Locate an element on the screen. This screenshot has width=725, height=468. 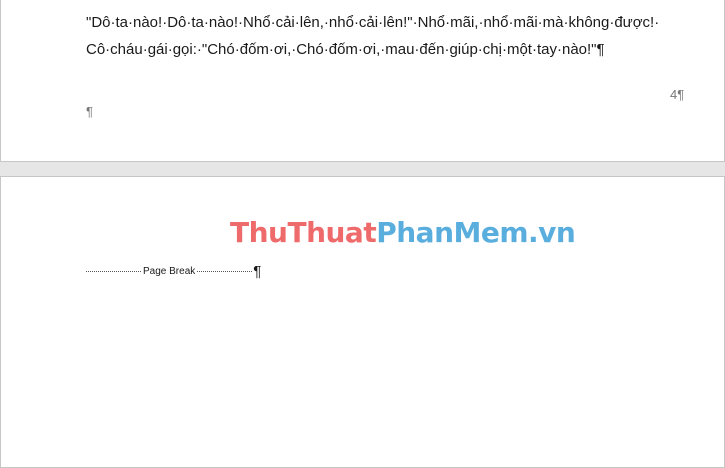
page-break-label: Page Break is located at coordinates (169, 271).